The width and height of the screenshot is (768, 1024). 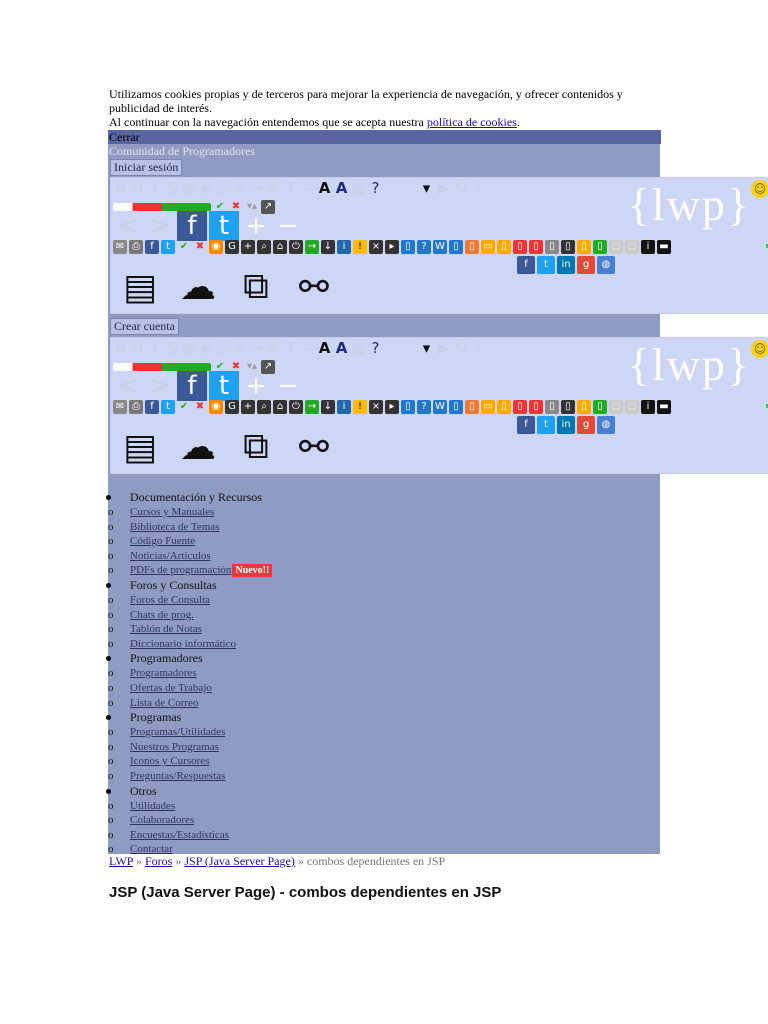 I want to click on twitter-small-icon: t, so click(x=168, y=407).